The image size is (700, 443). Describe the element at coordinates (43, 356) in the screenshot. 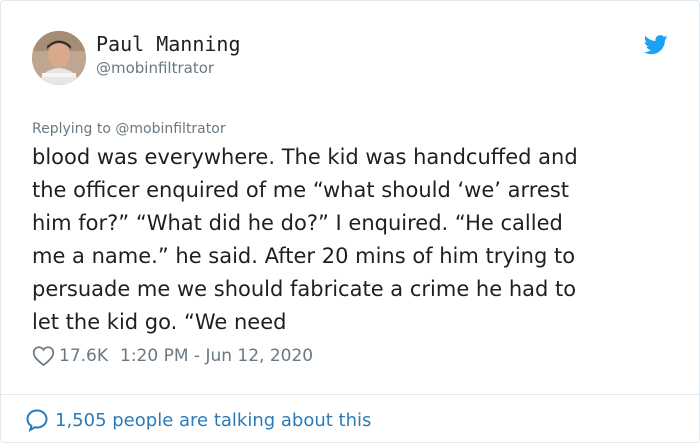

I see `heart-outline-icon` at that location.